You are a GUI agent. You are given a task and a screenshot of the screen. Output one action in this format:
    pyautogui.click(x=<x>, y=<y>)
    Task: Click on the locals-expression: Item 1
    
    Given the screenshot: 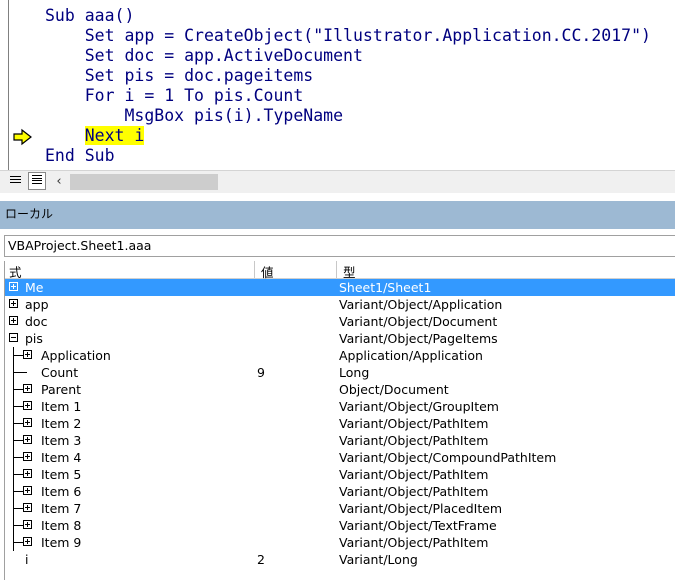 What is the action you would take?
    pyautogui.click(x=61, y=406)
    